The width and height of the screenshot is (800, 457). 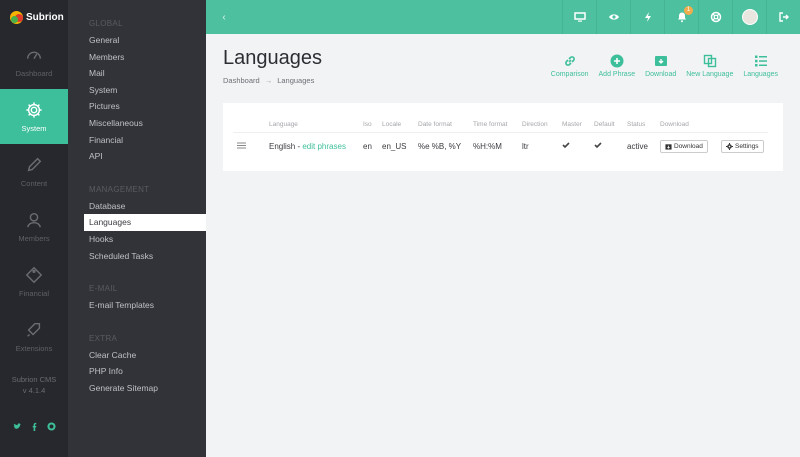 I want to click on subnav-item-php-info: PHP Info, so click(x=137, y=371).